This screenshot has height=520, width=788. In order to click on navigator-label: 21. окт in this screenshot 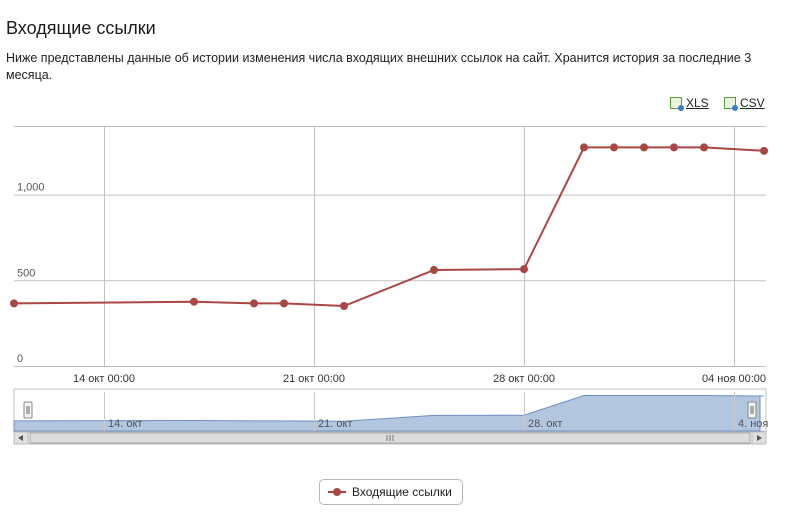, I will do `click(335, 424)`.